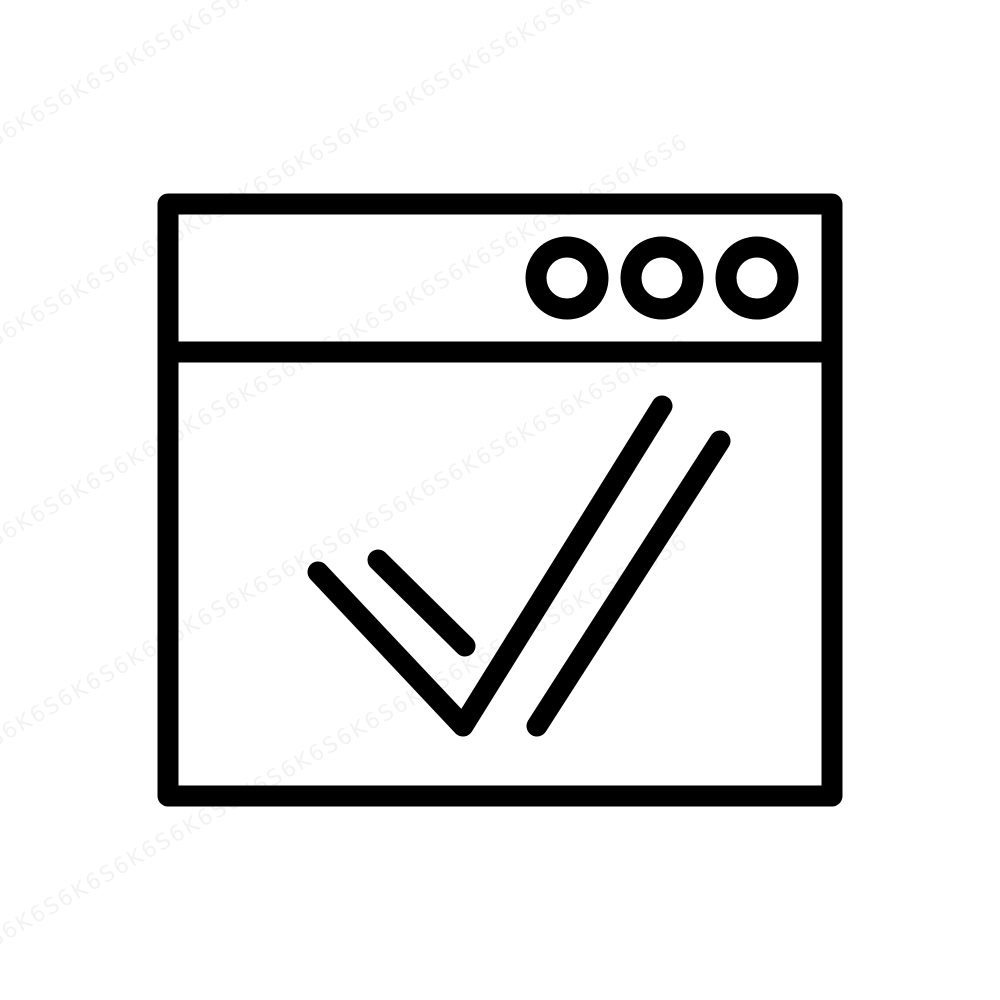  What do you see at coordinates (628, 583) in the screenshot?
I see `check-outer-stroke` at bounding box center [628, 583].